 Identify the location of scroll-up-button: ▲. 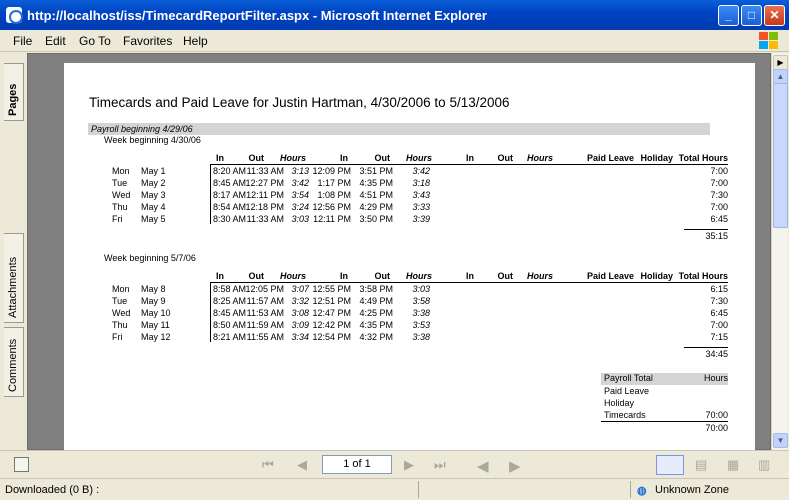
(780, 76).